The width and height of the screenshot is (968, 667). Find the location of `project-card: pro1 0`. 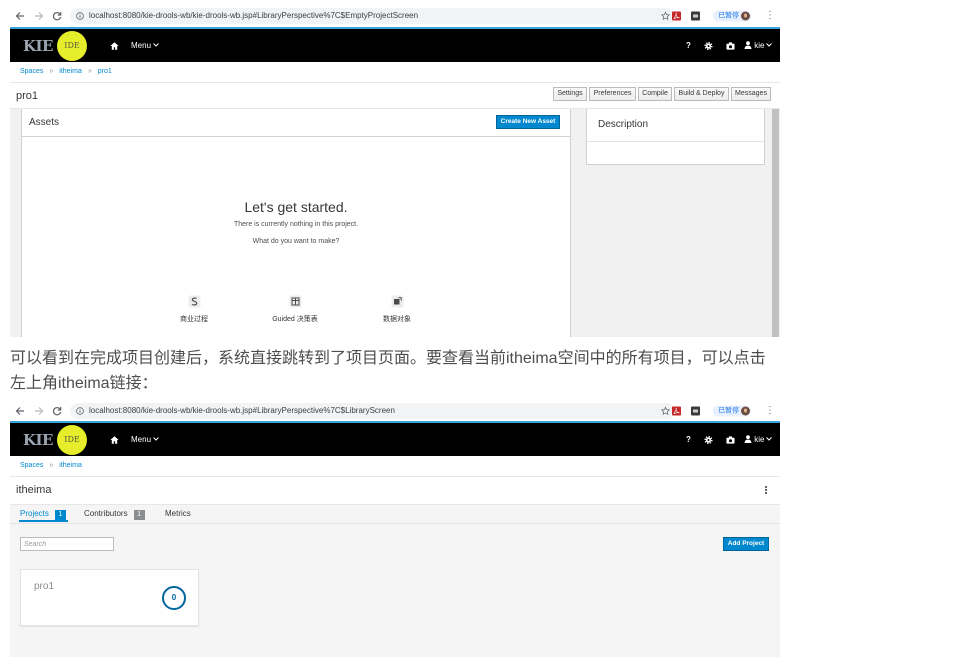

project-card: pro1 0 is located at coordinates (109, 597).